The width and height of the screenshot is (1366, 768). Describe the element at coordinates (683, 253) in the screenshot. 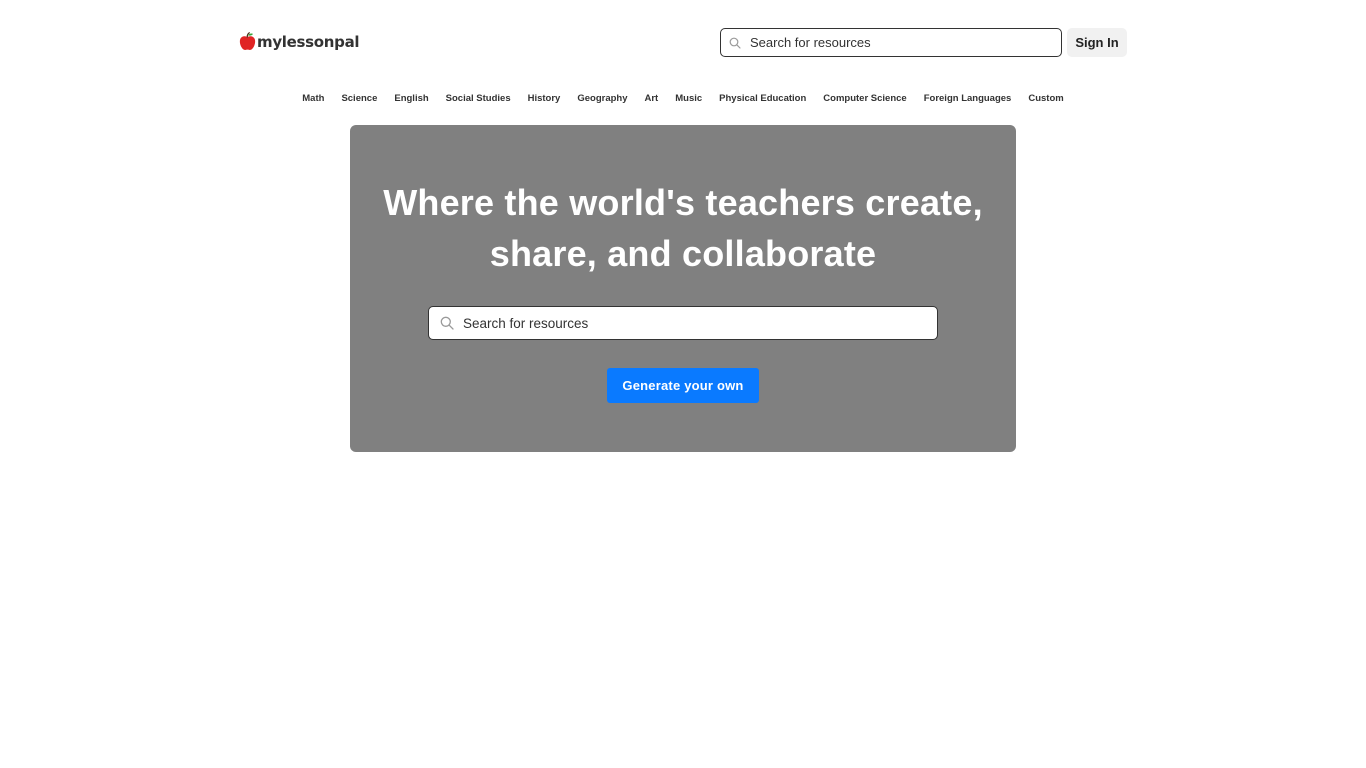

I see `hero-title-line-2: share, and collaborate` at that location.